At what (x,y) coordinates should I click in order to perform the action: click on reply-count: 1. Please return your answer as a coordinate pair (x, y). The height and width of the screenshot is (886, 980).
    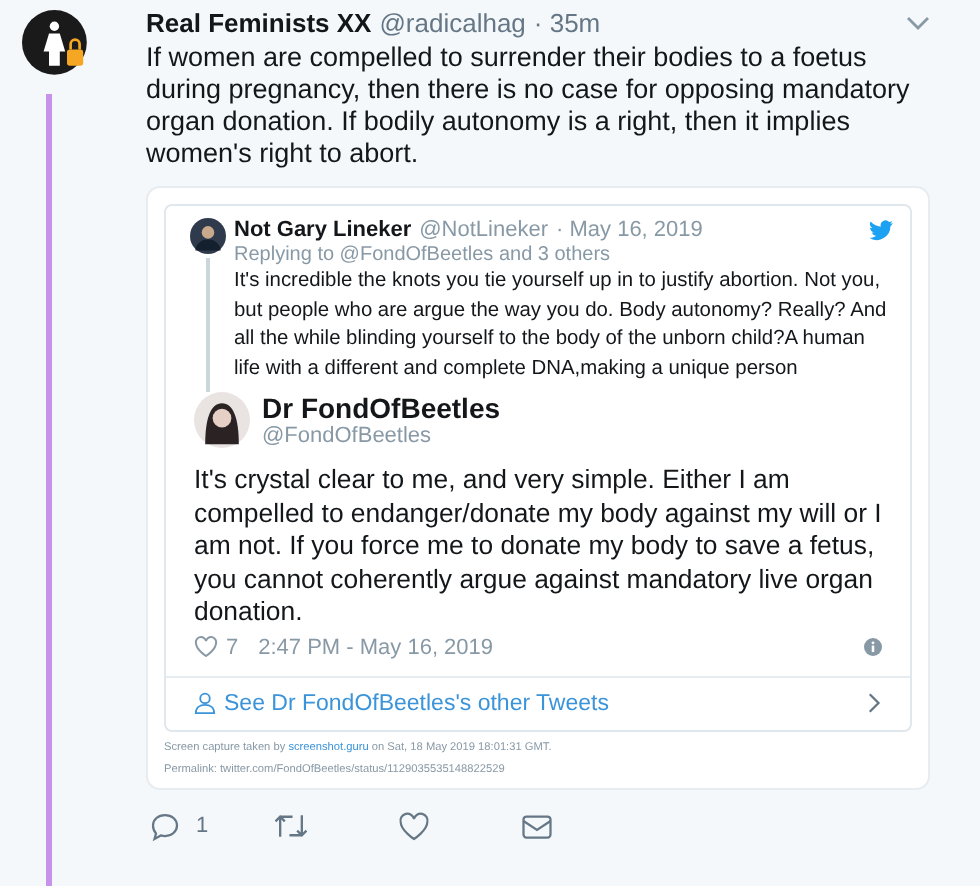
    Looking at the image, I should click on (202, 826).